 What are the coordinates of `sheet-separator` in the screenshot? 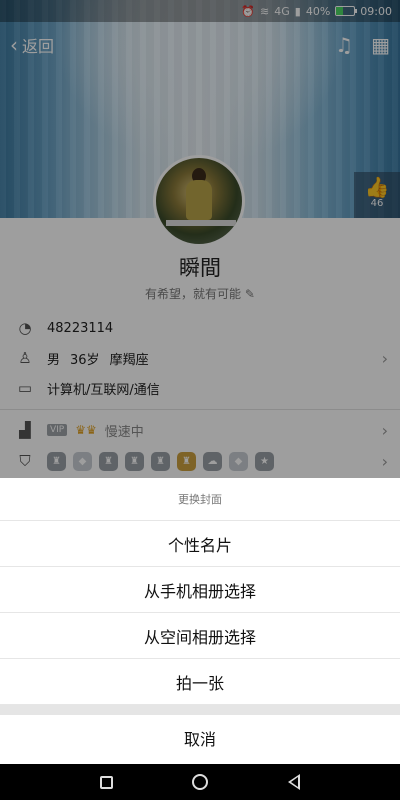 It's located at (200, 710).